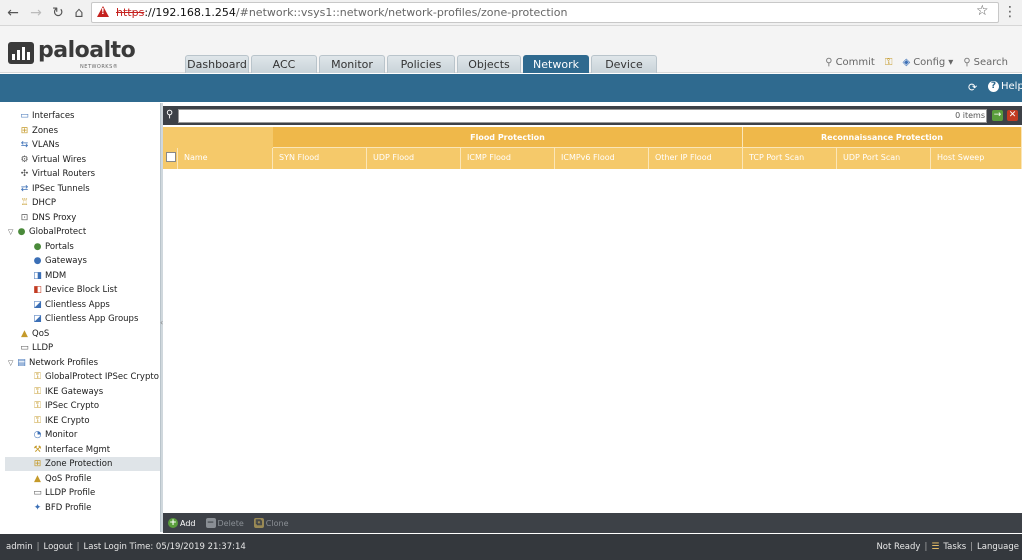 The height and width of the screenshot is (560, 1022). What do you see at coordinates (82, 305) in the screenshot?
I see `sidebar-item-clientless-apps: ◪ Clientless Apps` at bounding box center [82, 305].